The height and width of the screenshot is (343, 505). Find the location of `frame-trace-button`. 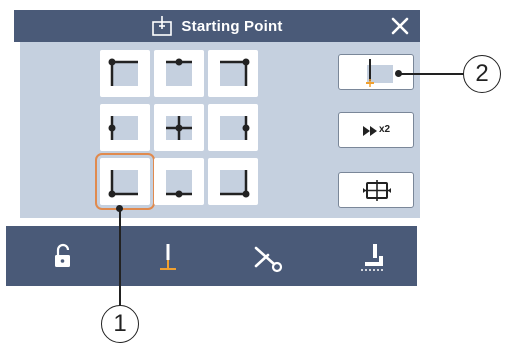

frame-trace-button is located at coordinates (376, 190).